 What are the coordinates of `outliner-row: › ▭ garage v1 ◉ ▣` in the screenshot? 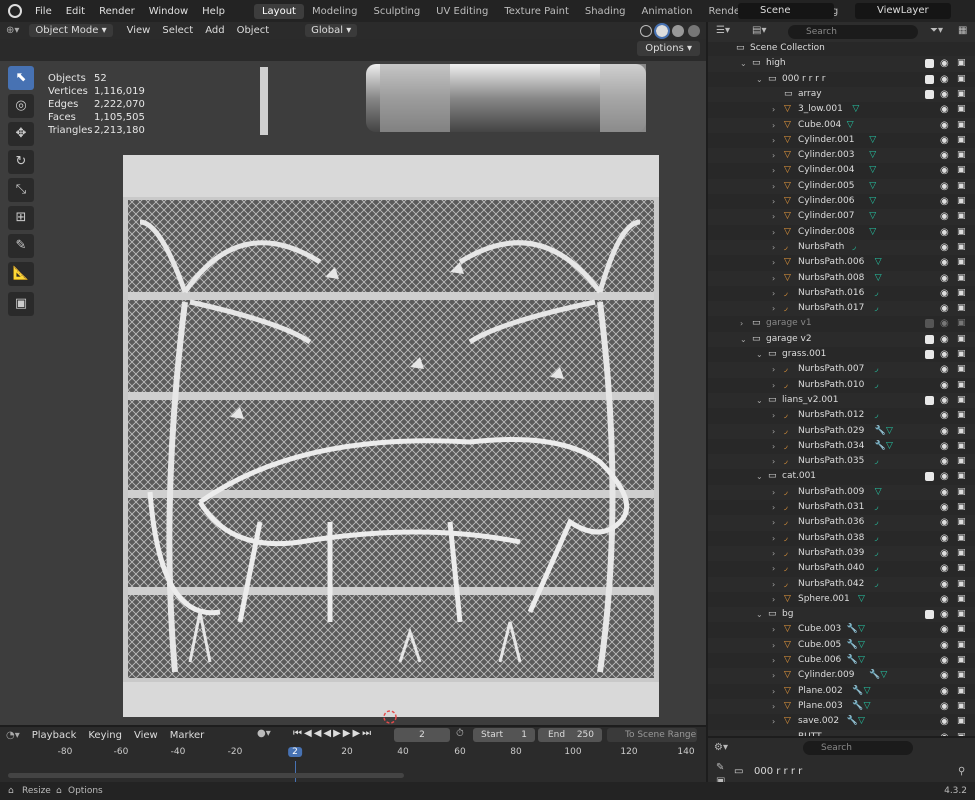 It's located at (841, 323).